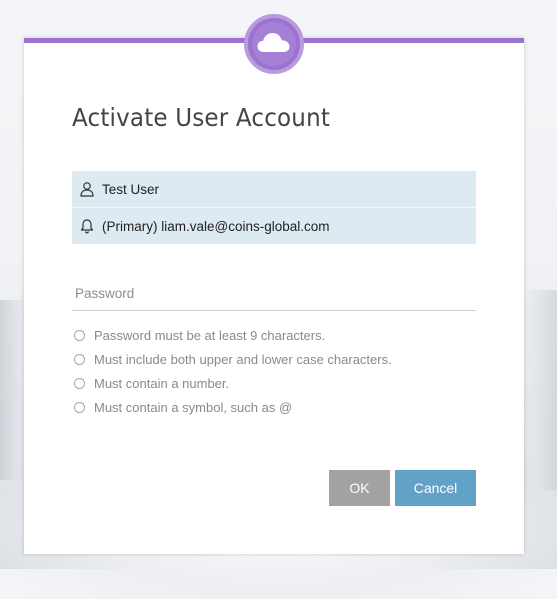 The height and width of the screenshot is (599, 557). Describe the element at coordinates (210, 335) in the screenshot. I see `rule-text: Password must be at least 9 characters.` at that location.